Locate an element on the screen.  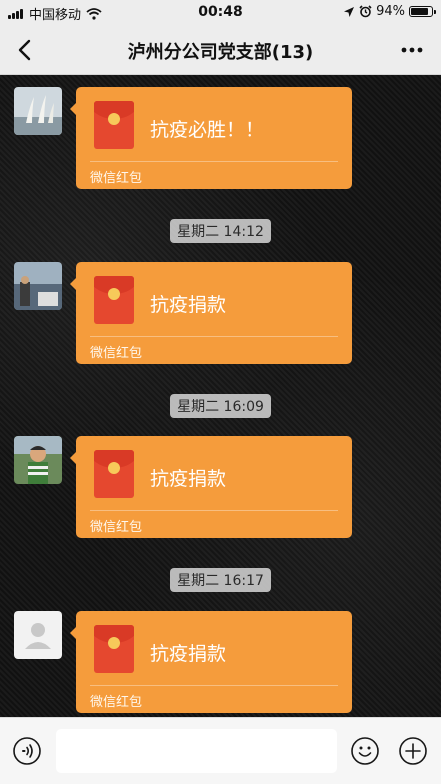
avatar-sails is located at coordinates (38, 111).